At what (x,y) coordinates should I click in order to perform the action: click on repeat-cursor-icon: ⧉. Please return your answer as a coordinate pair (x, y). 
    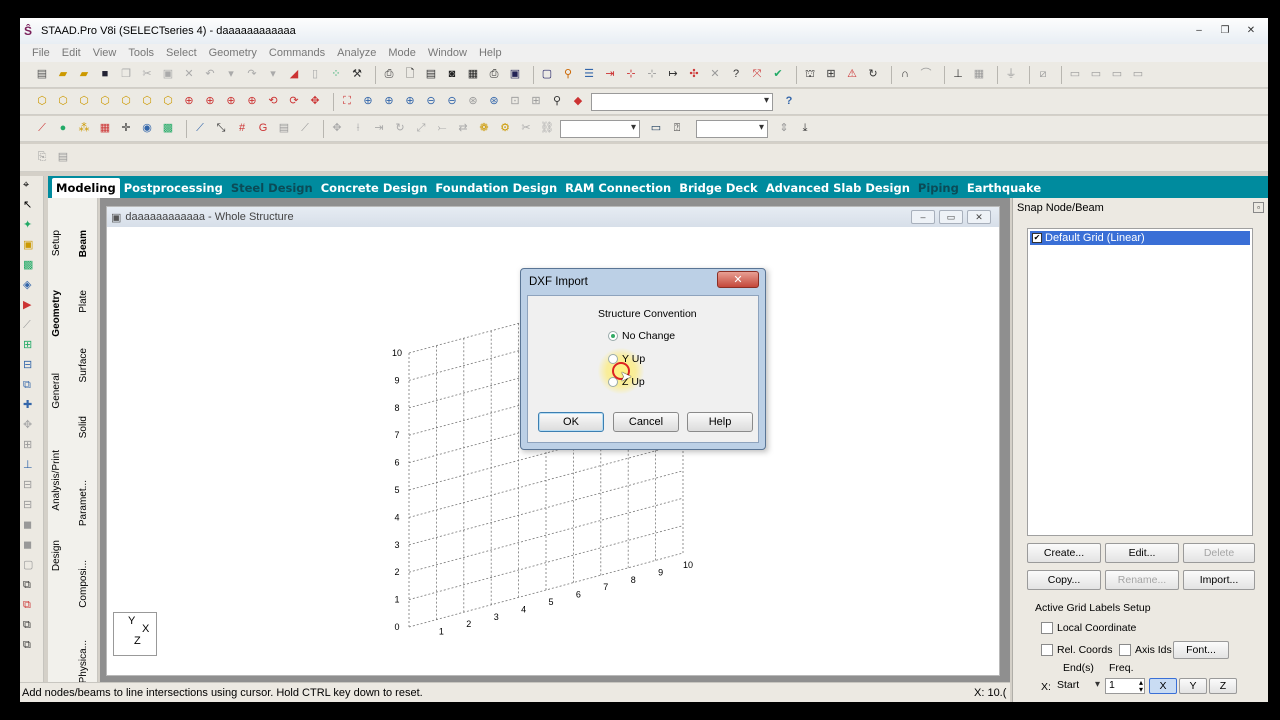
    Looking at the image, I should click on (31, 588).